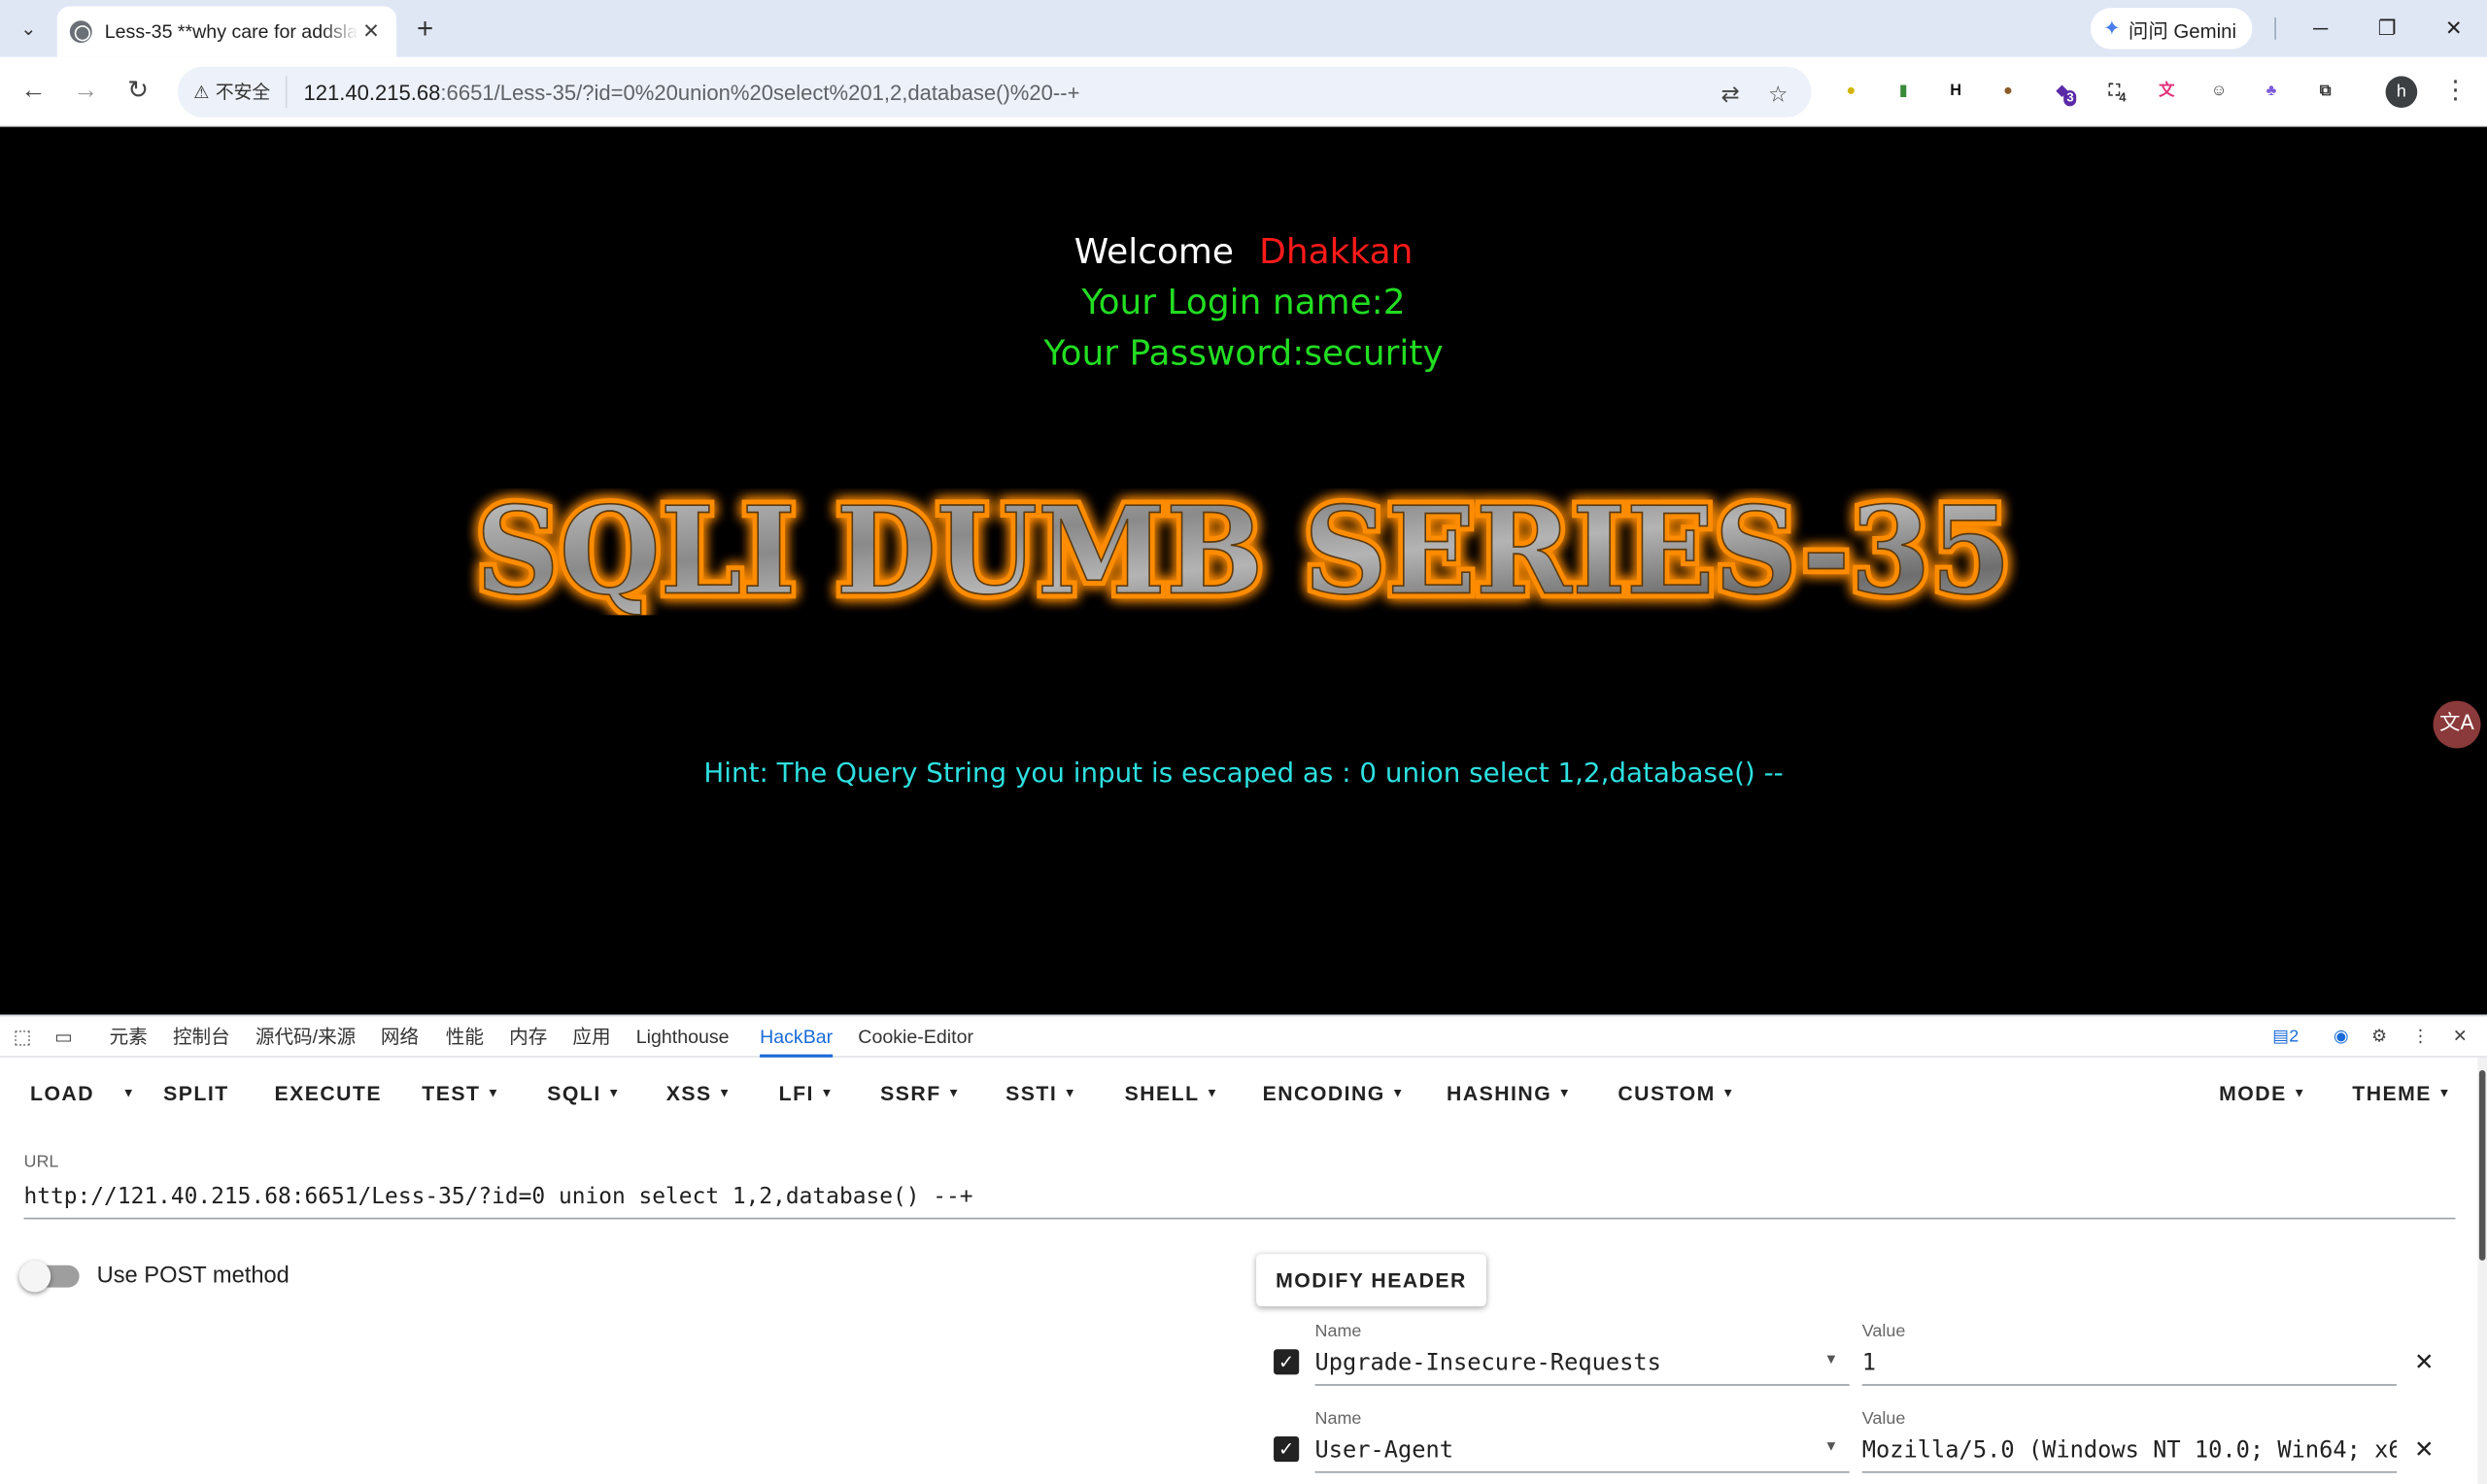  I want to click on extension-smile-icon: ☺, so click(2218, 92).